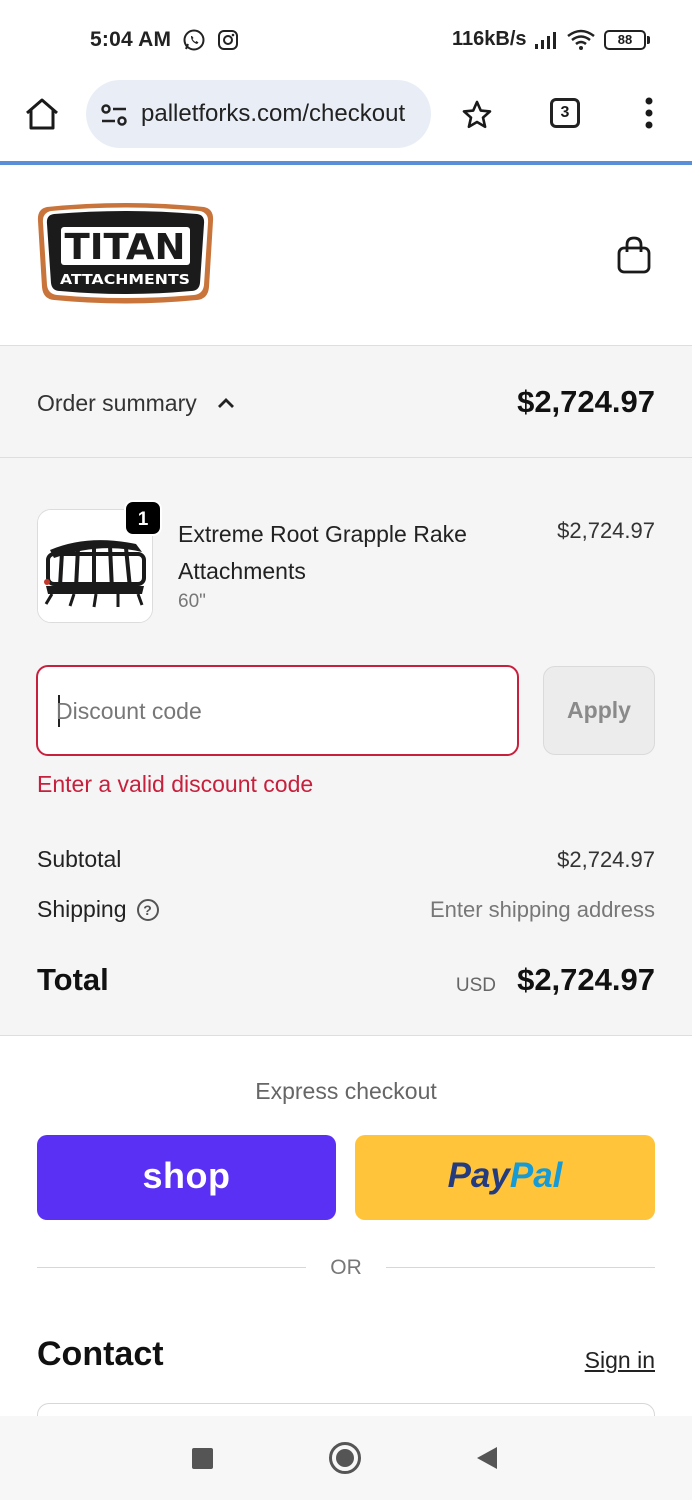 Image resolution: width=692 pixels, height=1500 pixels. I want to click on battery-level: 88, so click(625, 40).